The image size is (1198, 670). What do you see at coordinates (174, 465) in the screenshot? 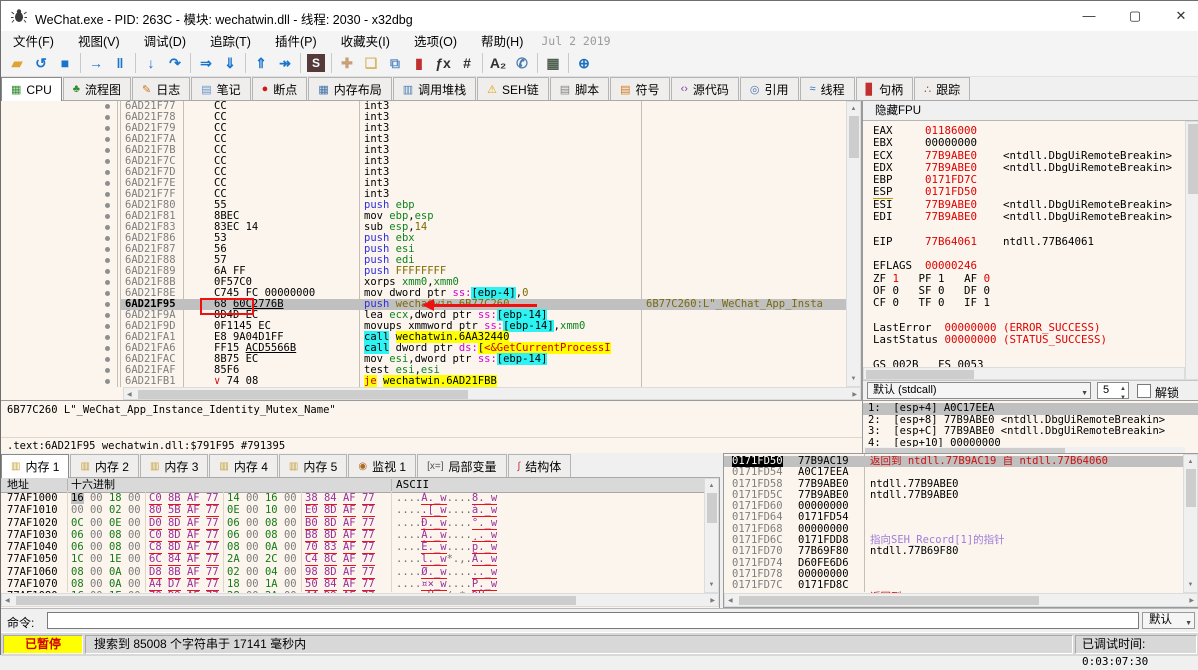
I see `tab-dump-3: ▥ 内存 3` at bounding box center [174, 465].